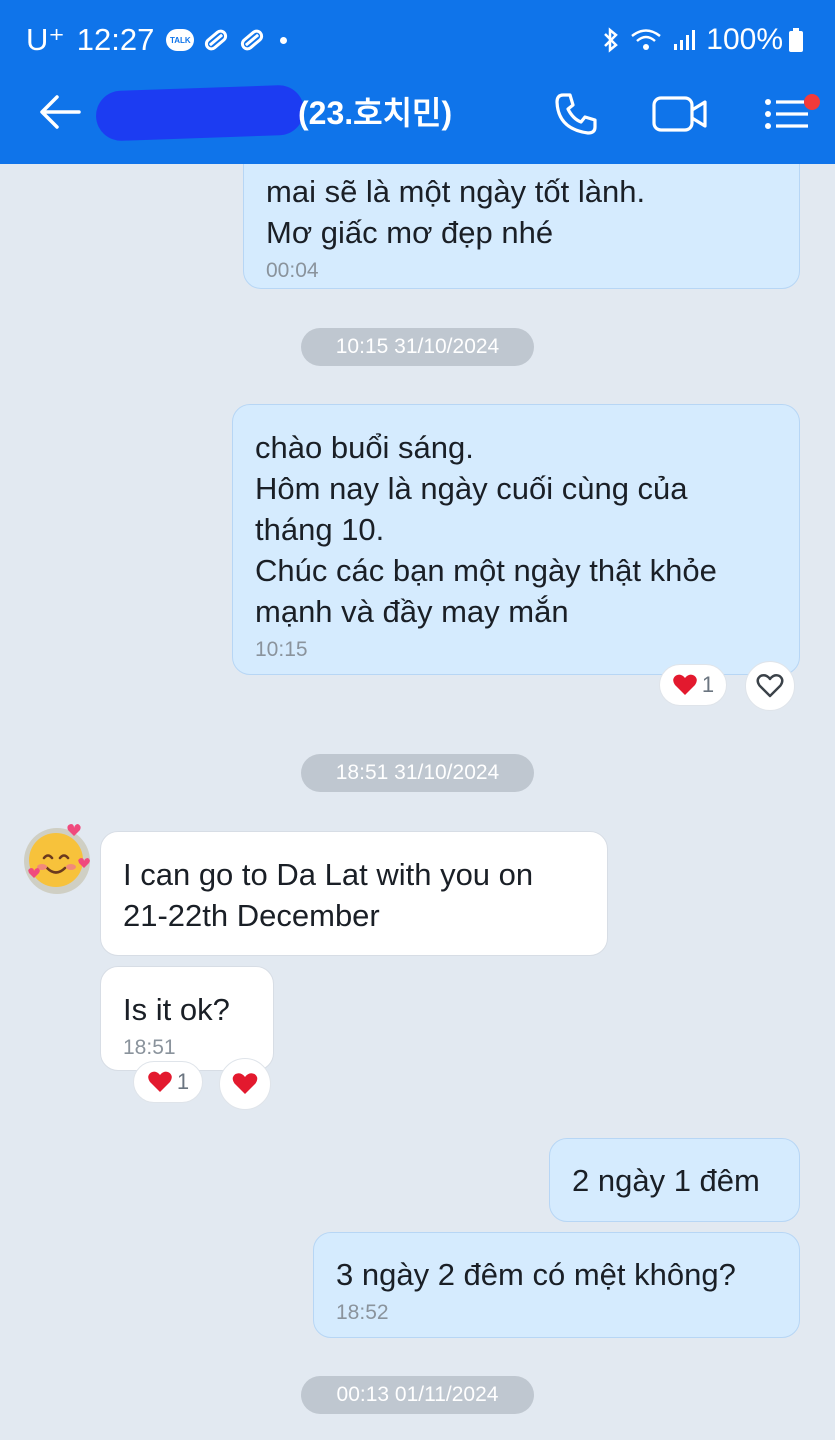 This screenshot has width=835, height=1440. I want to click on video-call-button, so click(680, 114).